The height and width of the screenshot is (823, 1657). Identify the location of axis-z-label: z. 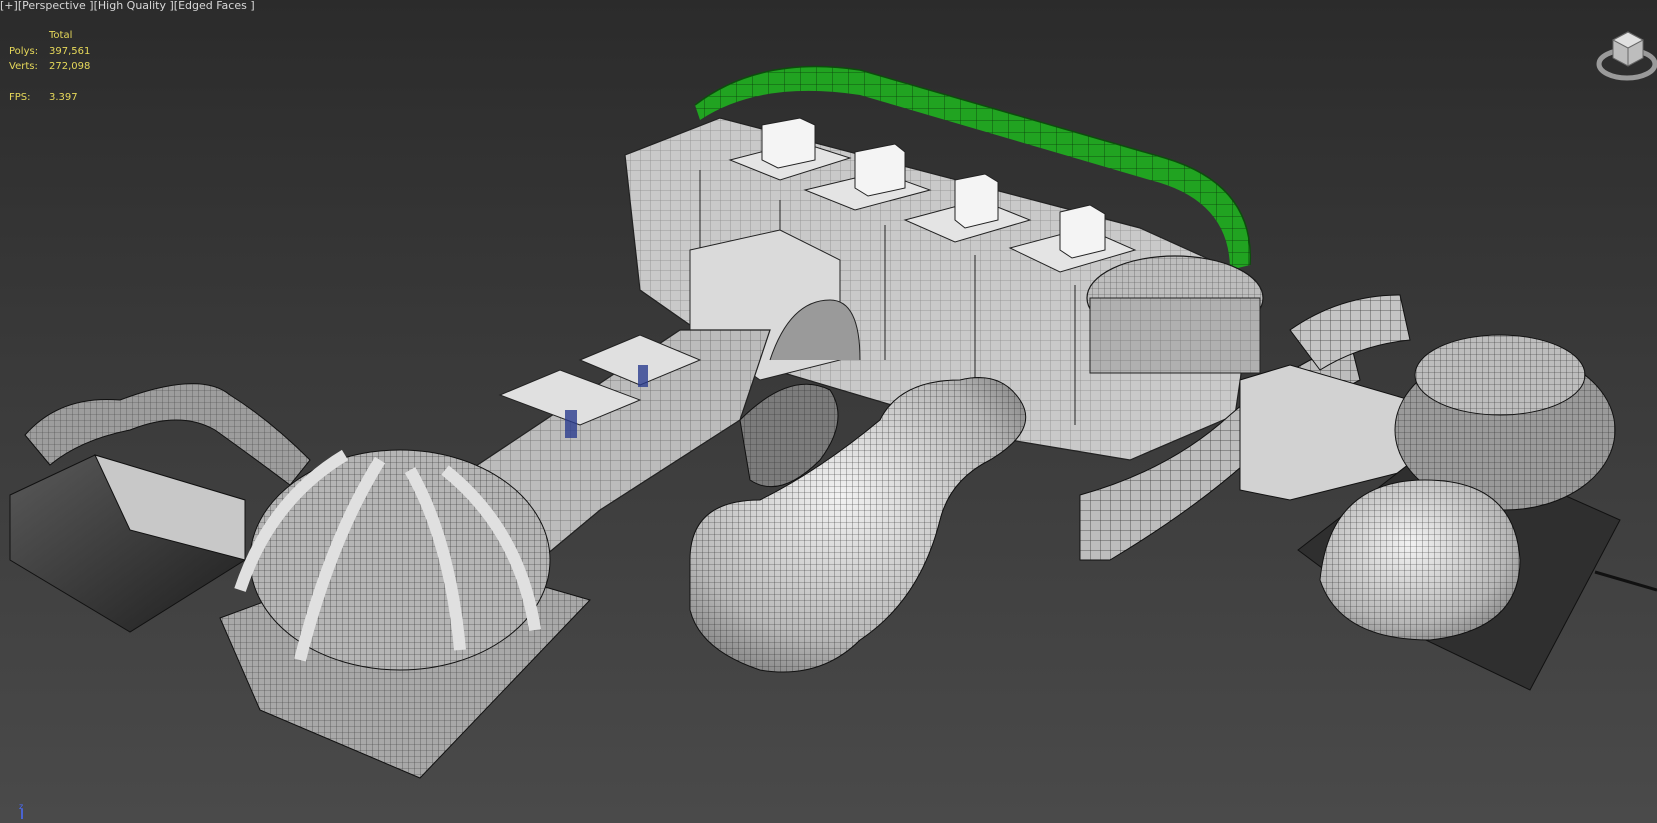
(21, 807).